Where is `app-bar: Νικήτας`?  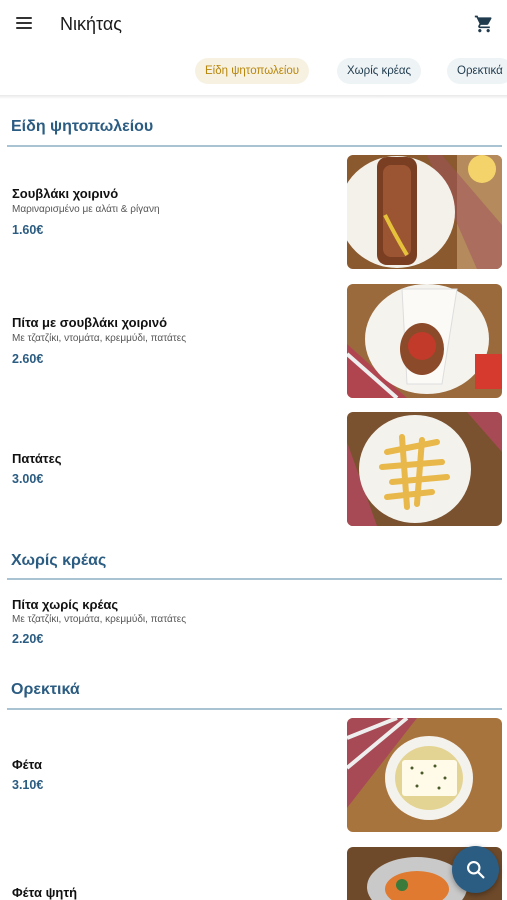
app-bar: Νικήτας is located at coordinates (253, 24).